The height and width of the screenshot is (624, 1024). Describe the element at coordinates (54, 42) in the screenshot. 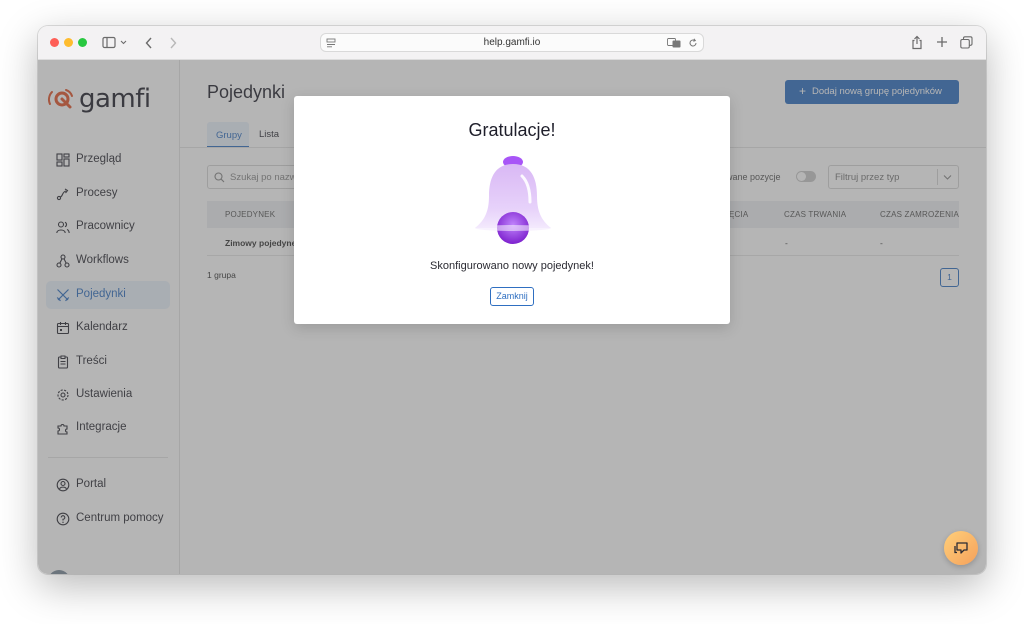

I see `close-window-button` at that location.